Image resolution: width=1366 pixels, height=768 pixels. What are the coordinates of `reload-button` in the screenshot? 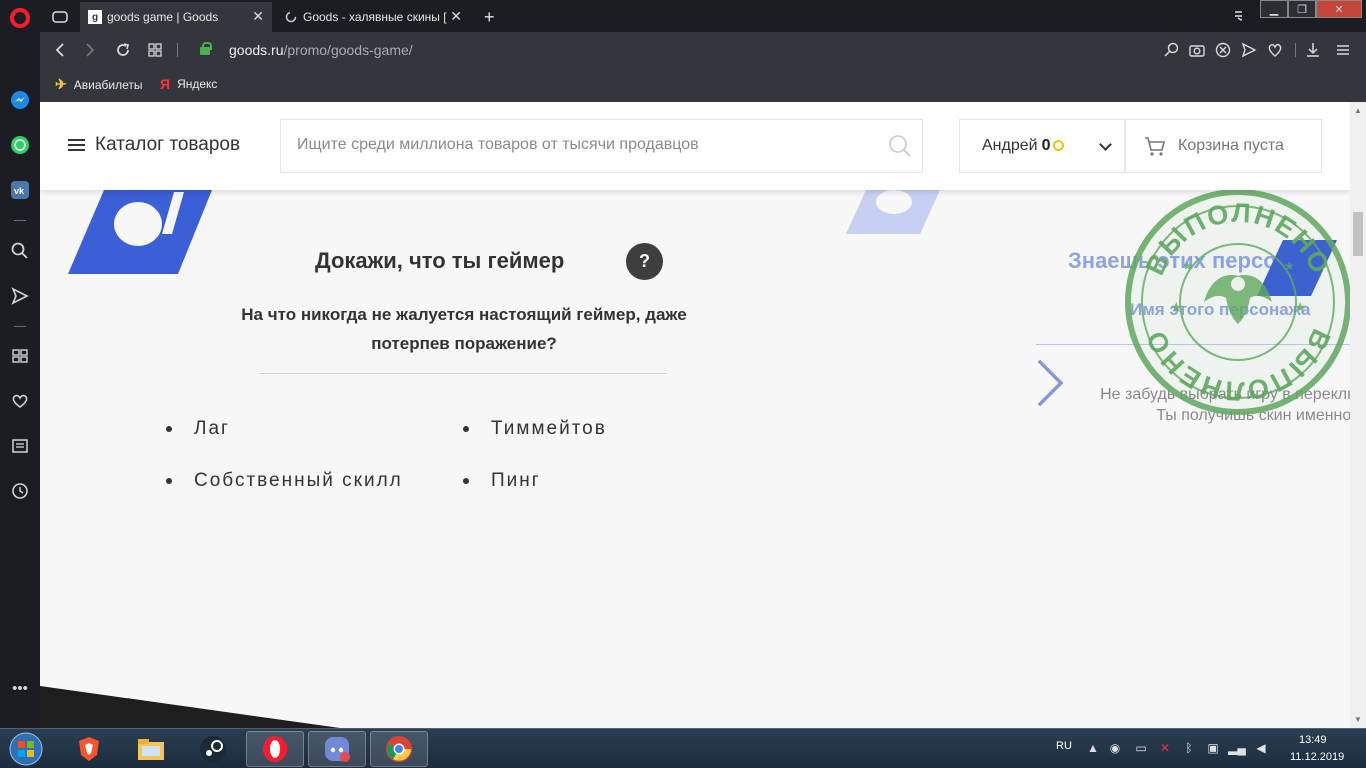 It's located at (123, 50).